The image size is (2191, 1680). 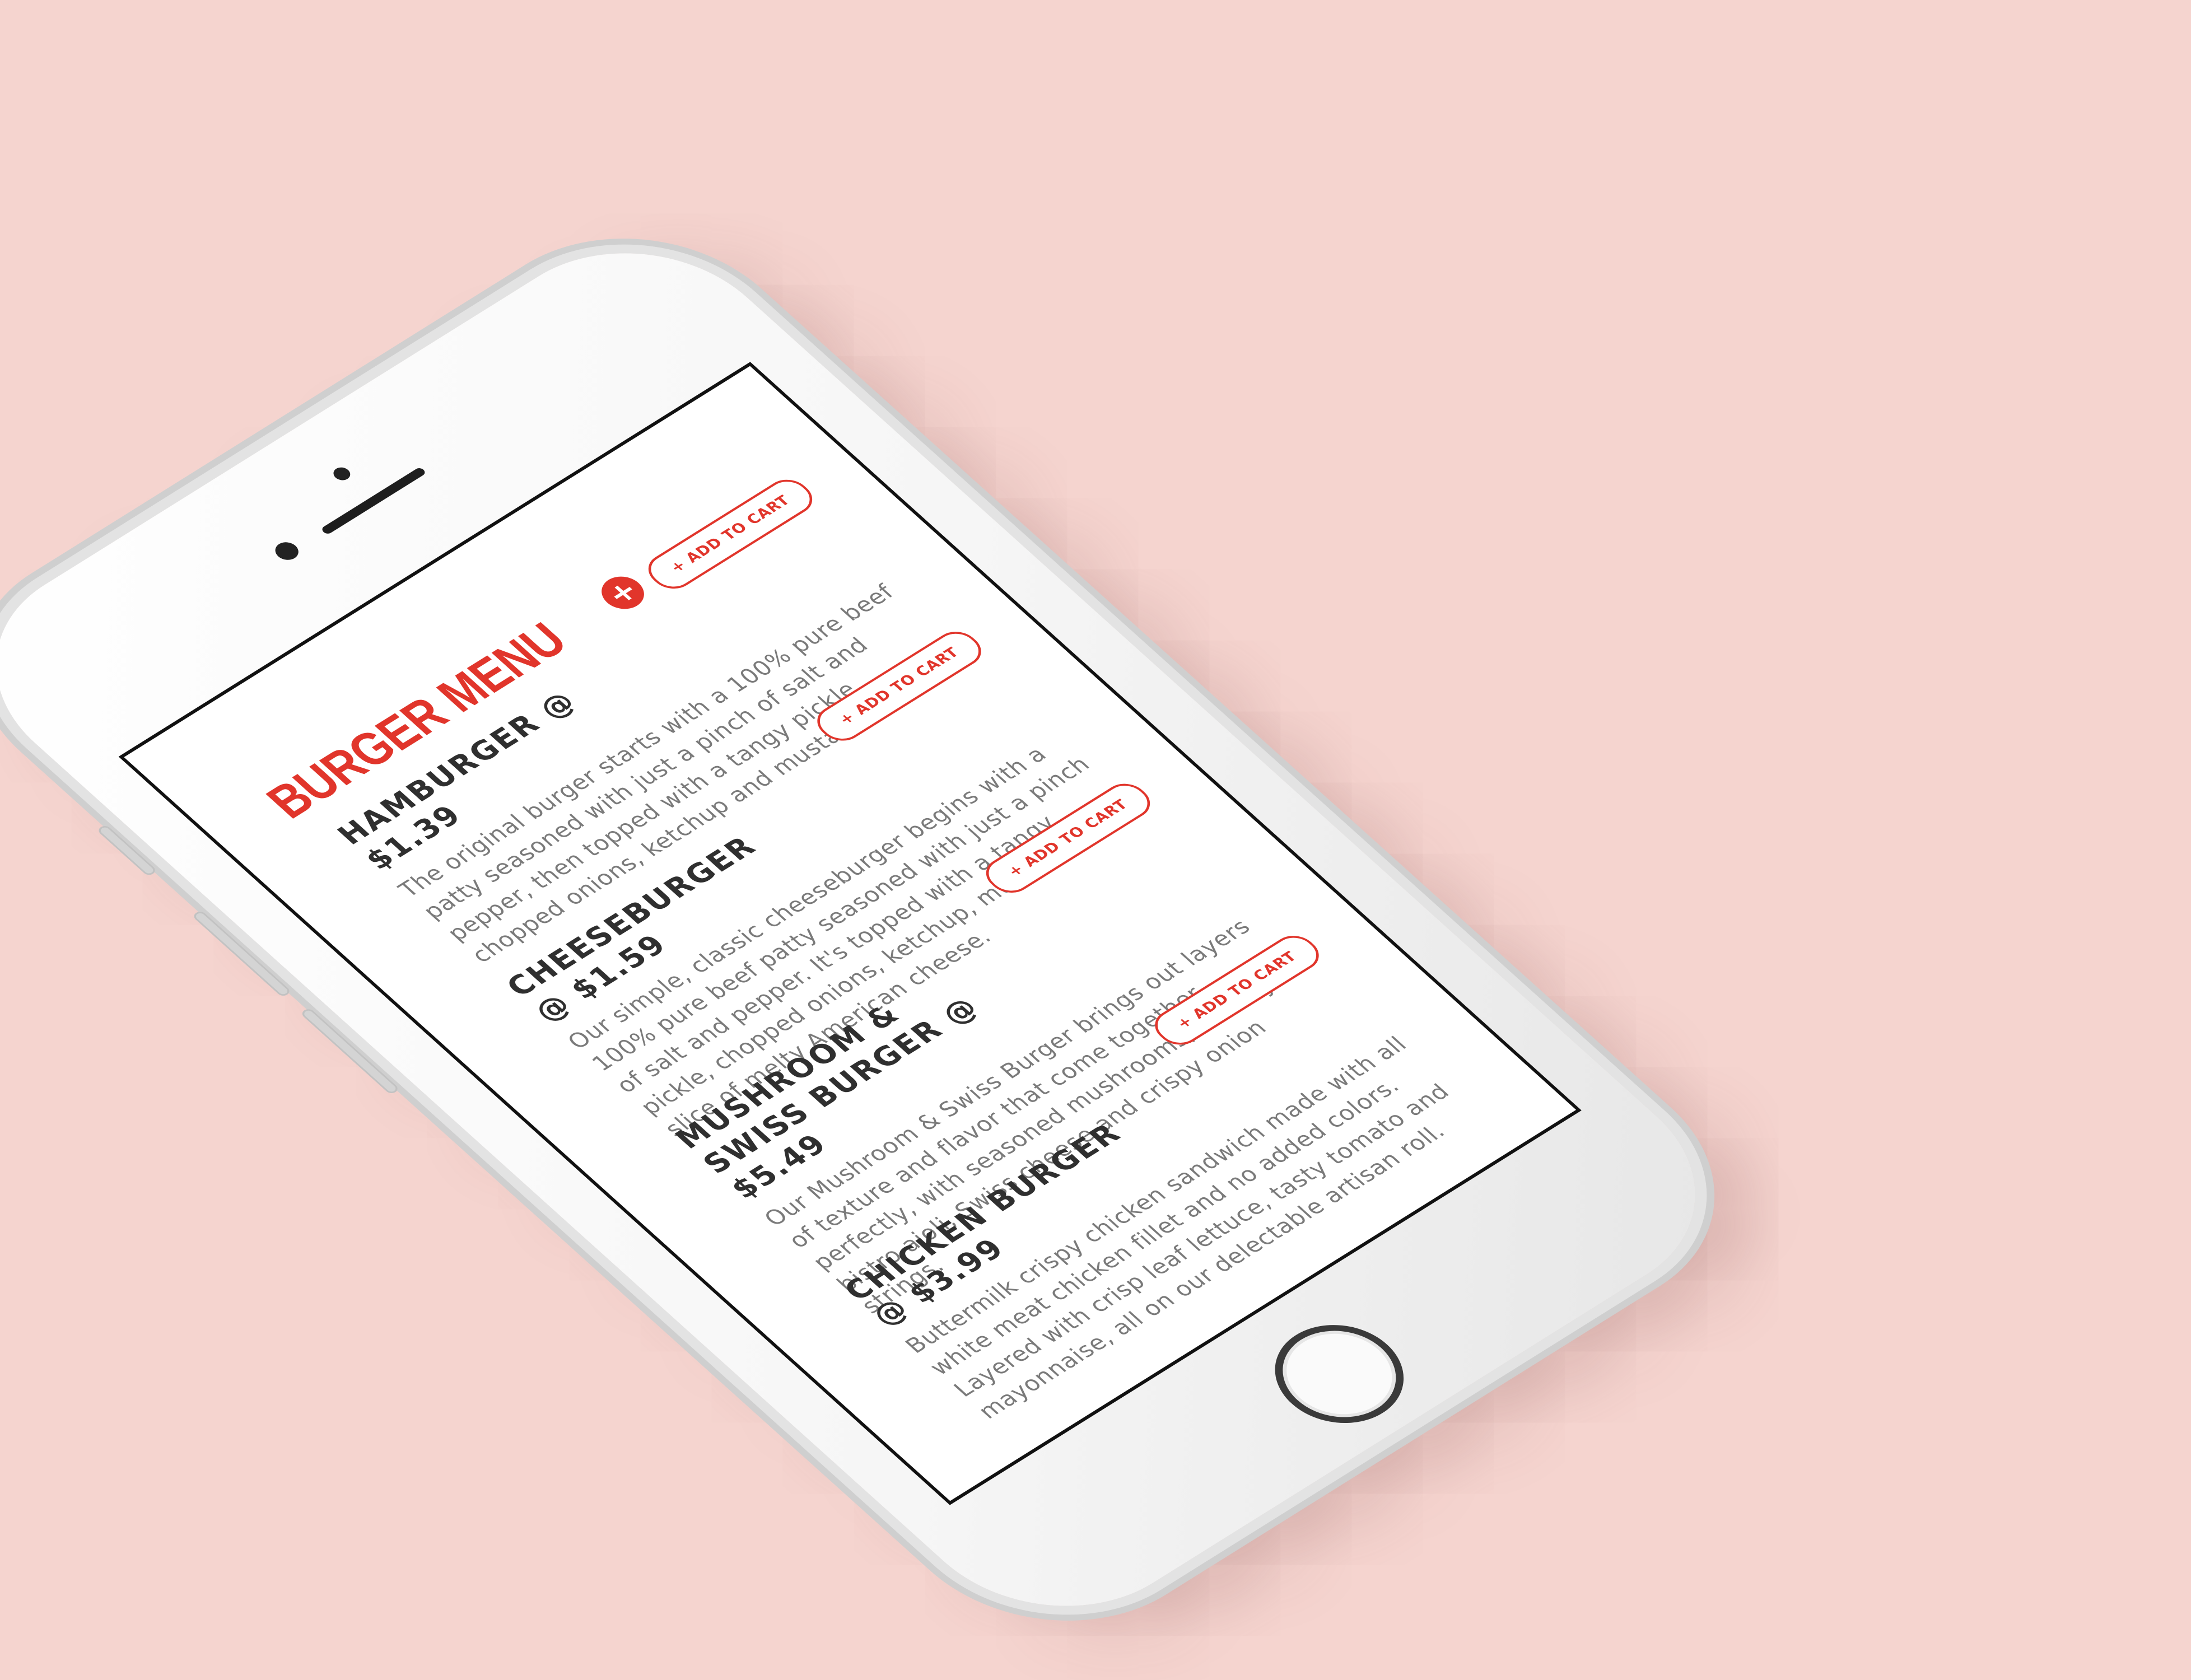 What do you see at coordinates (287, 551) in the screenshot?
I see `front-camera` at bounding box center [287, 551].